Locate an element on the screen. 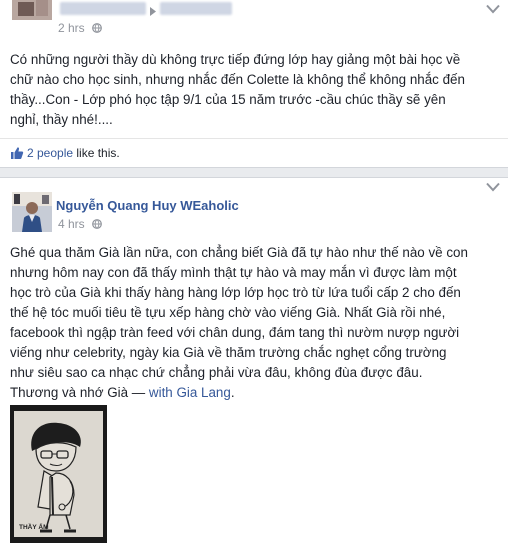 Image resolution: width=508 pixels, height=548 pixels. post-timestamp: 4 hrs is located at coordinates (80, 224).